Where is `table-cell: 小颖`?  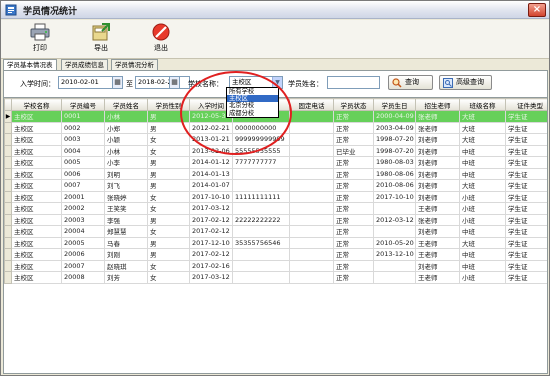
table-cell: 小颖 is located at coordinates (126, 139).